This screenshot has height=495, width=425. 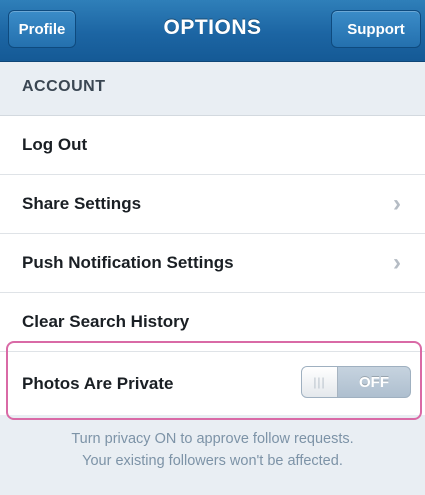 I want to click on log-out-label: Log Out, so click(x=55, y=144).